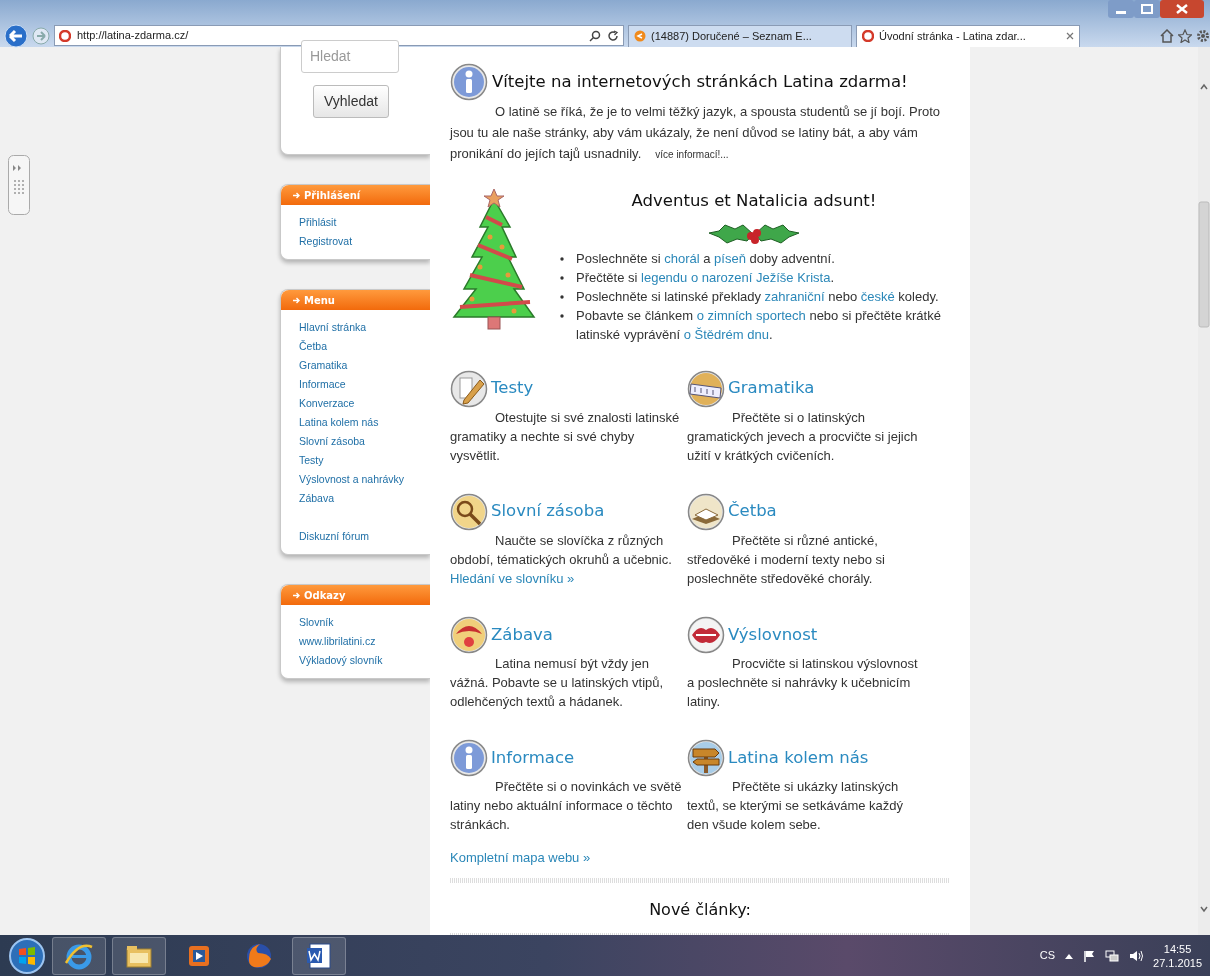 This screenshot has width=1210, height=976. What do you see at coordinates (1121, 9) in the screenshot?
I see `minimize-button` at bounding box center [1121, 9].